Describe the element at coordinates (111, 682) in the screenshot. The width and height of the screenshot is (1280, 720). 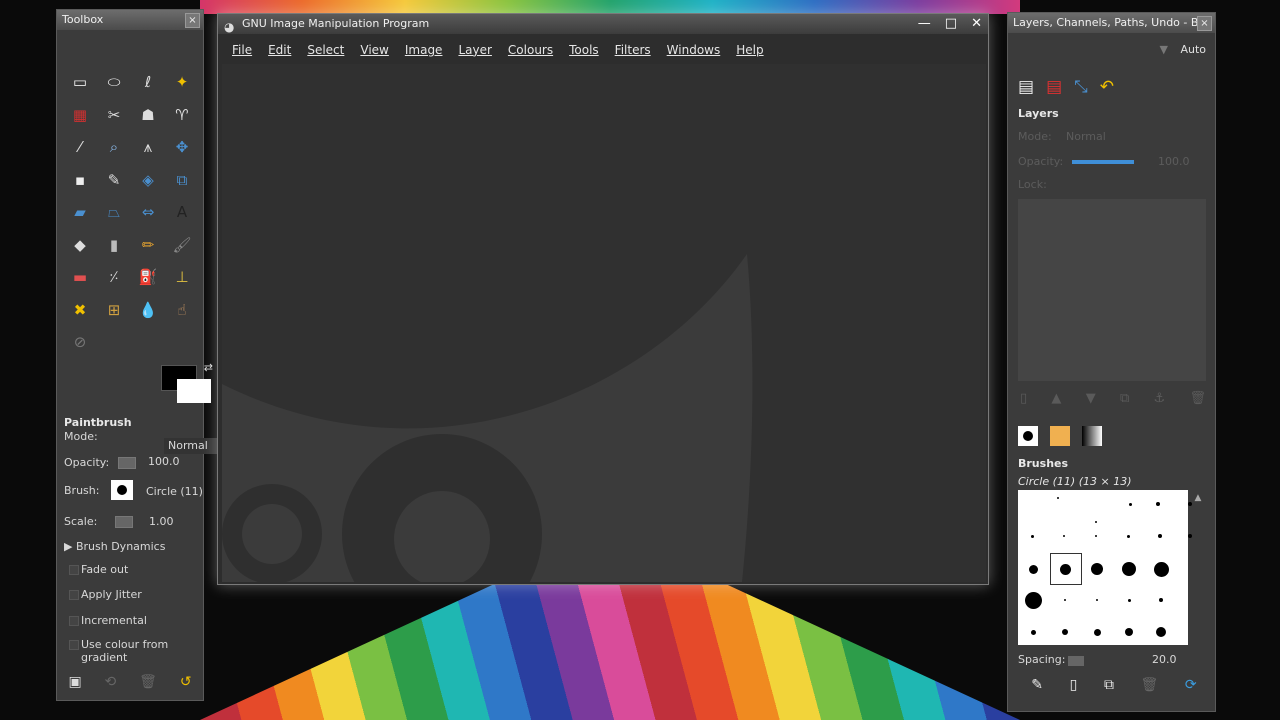
I see `restore-options-icon: ⟲` at that location.